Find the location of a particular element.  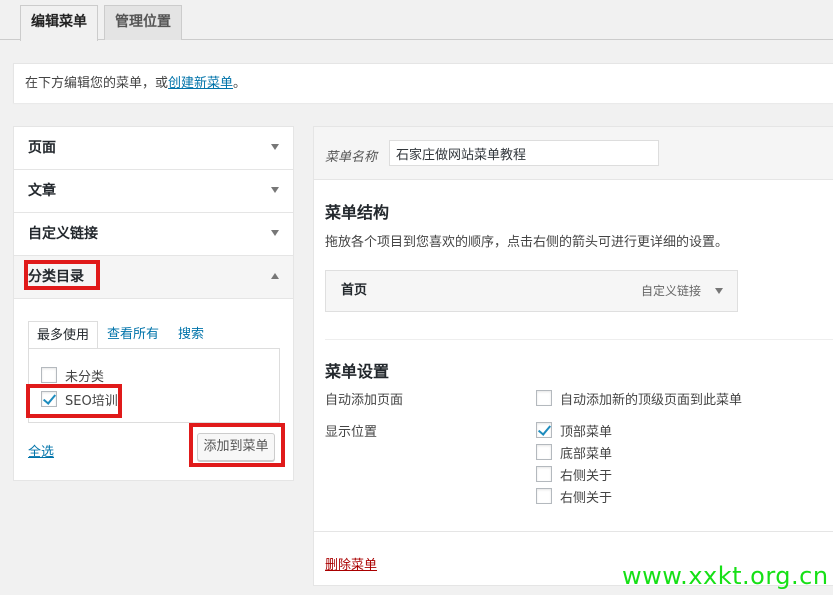

settings-divider is located at coordinates (579, 339).